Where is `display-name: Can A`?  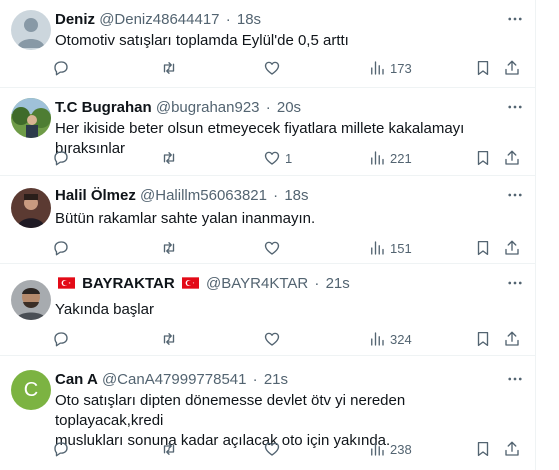 display-name: Can A is located at coordinates (76, 379).